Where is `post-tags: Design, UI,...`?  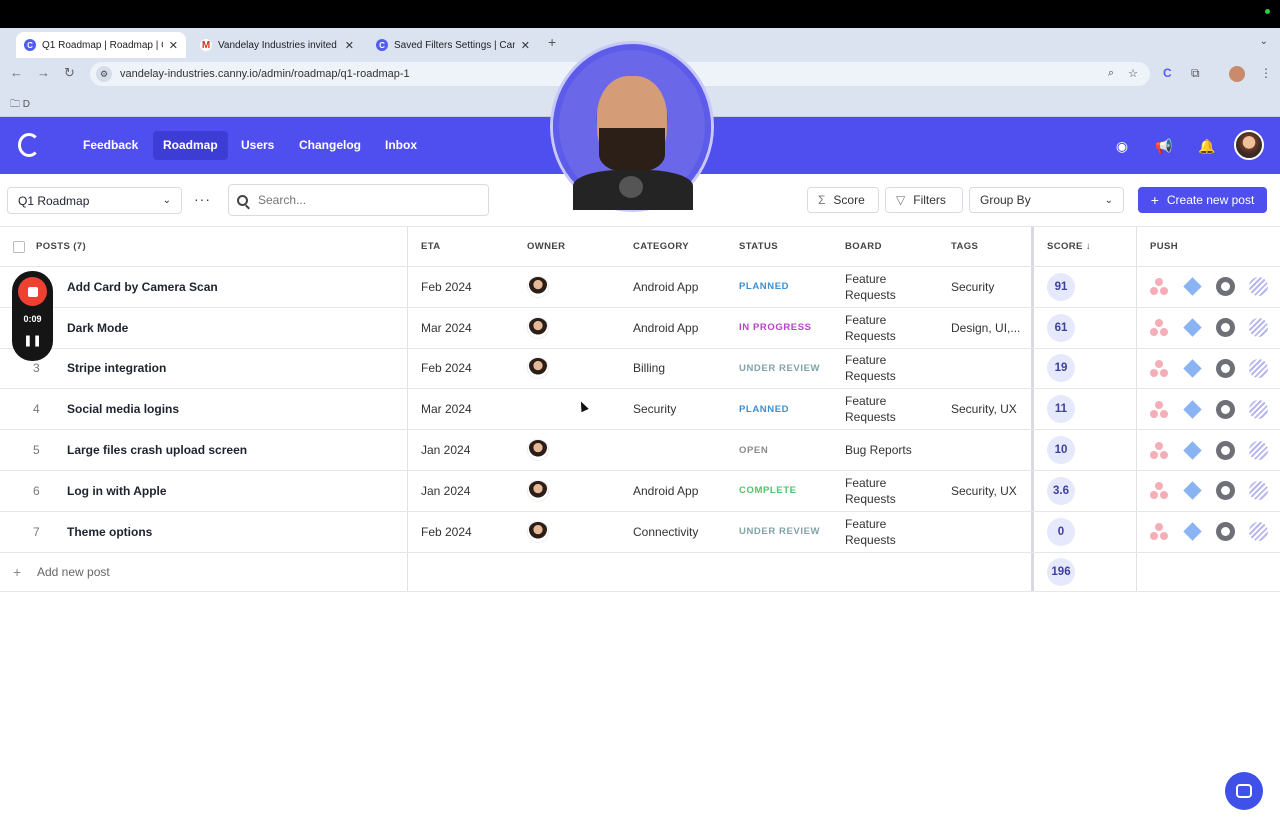 post-tags: Design, UI,... is located at coordinates (985, 328).